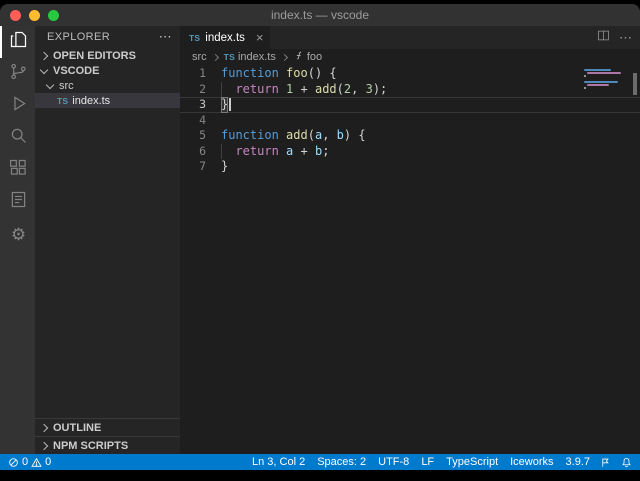  I want to click on status-encoding: UTF-8, so click(393, 462).